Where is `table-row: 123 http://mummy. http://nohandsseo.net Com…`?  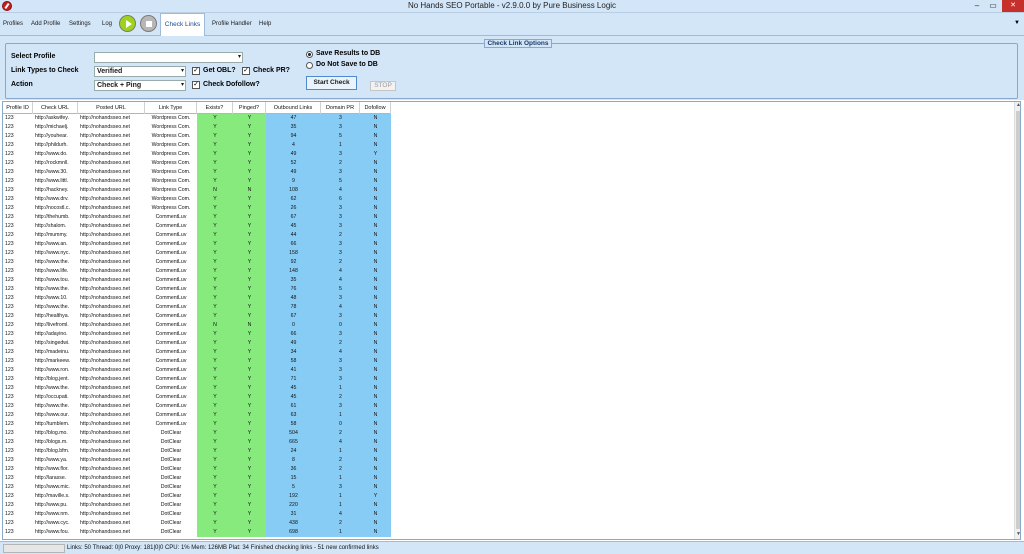 table-row: 123 http://mummy. http://nohandsseo.net Com… is located at coordinates (197, 235).